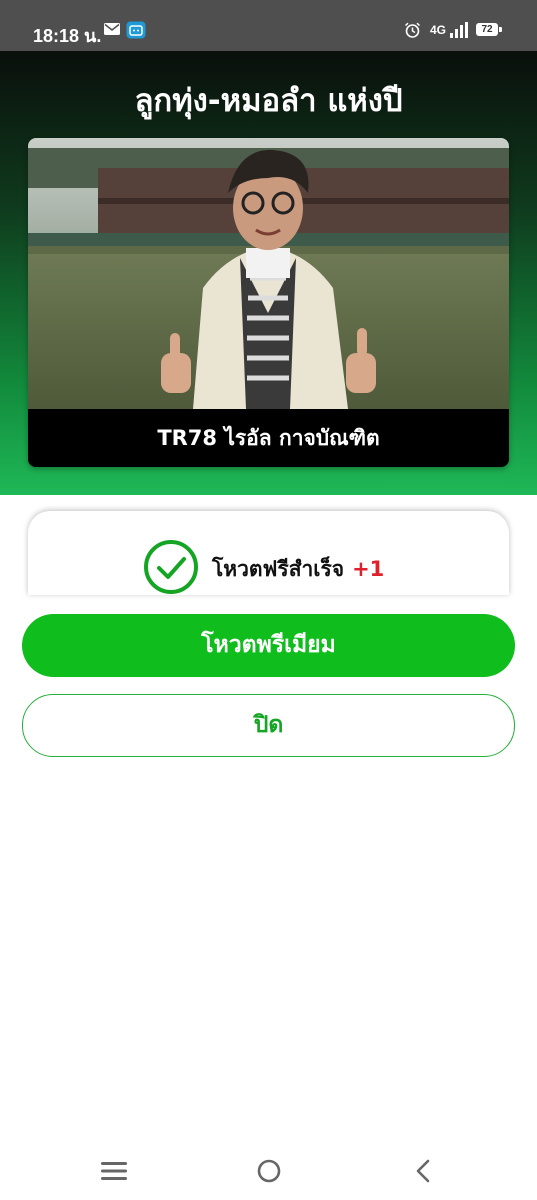  What do you see at coordinates (268, 645) in the screenshot?
I see `premium-vote-button: โหวตพรีเมียม` at bounding box center [268, 645].